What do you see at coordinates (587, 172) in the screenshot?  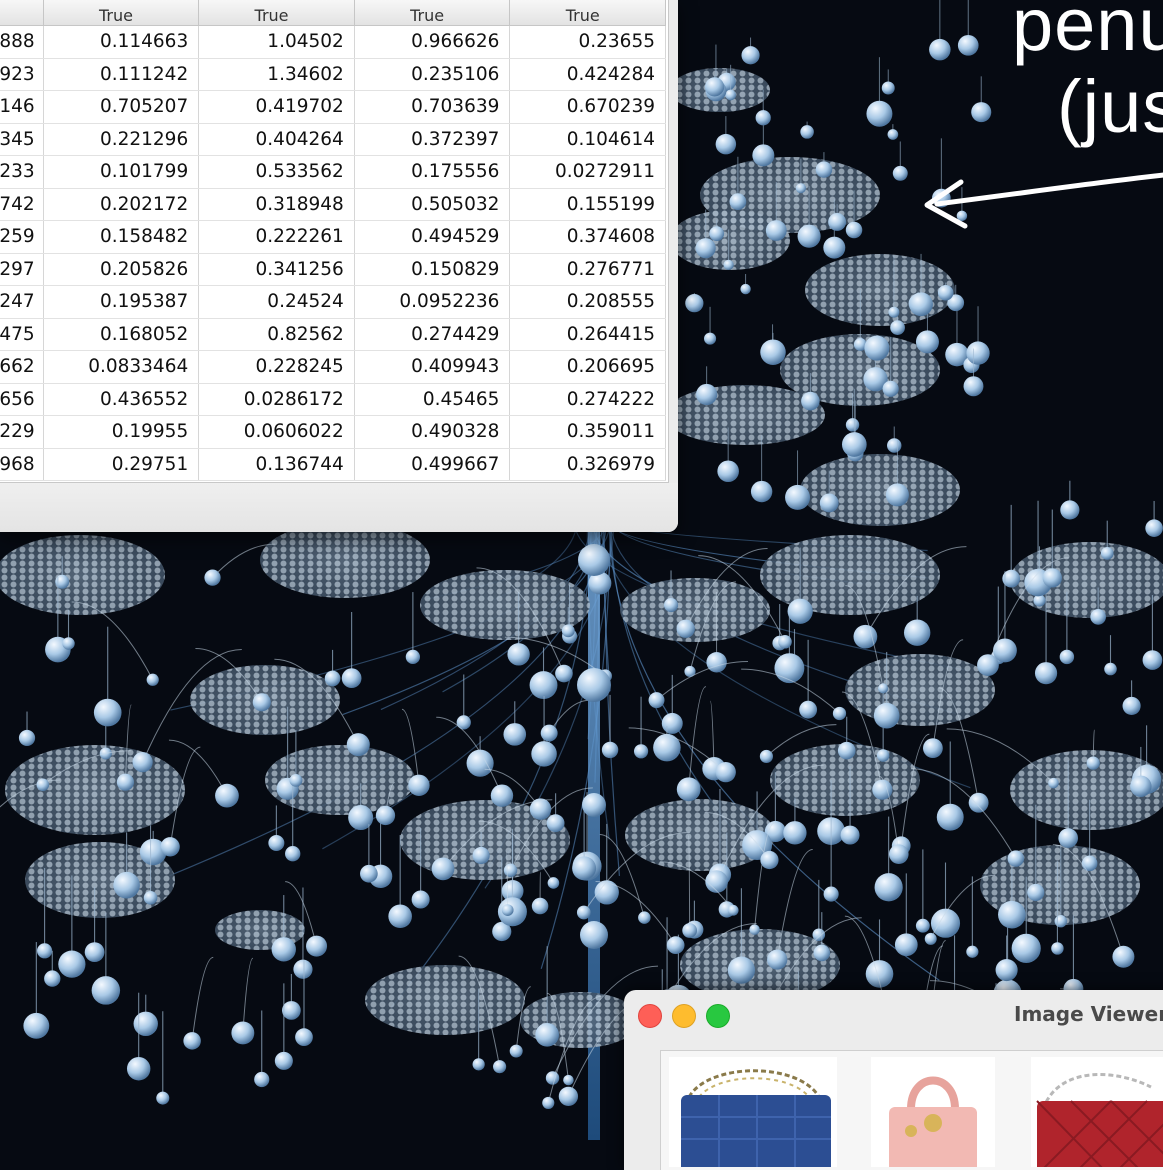 I see `table-cell: 0.0272911` at bounding box center [587, 172].